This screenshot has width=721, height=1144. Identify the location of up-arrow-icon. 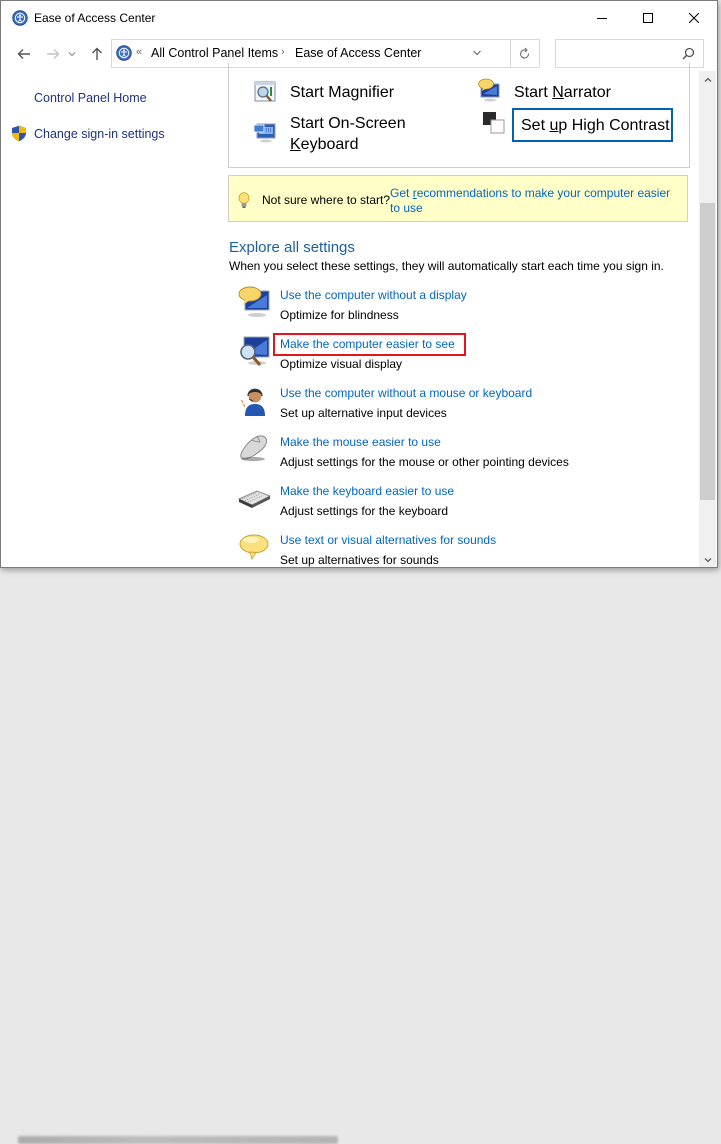
(97, 53).